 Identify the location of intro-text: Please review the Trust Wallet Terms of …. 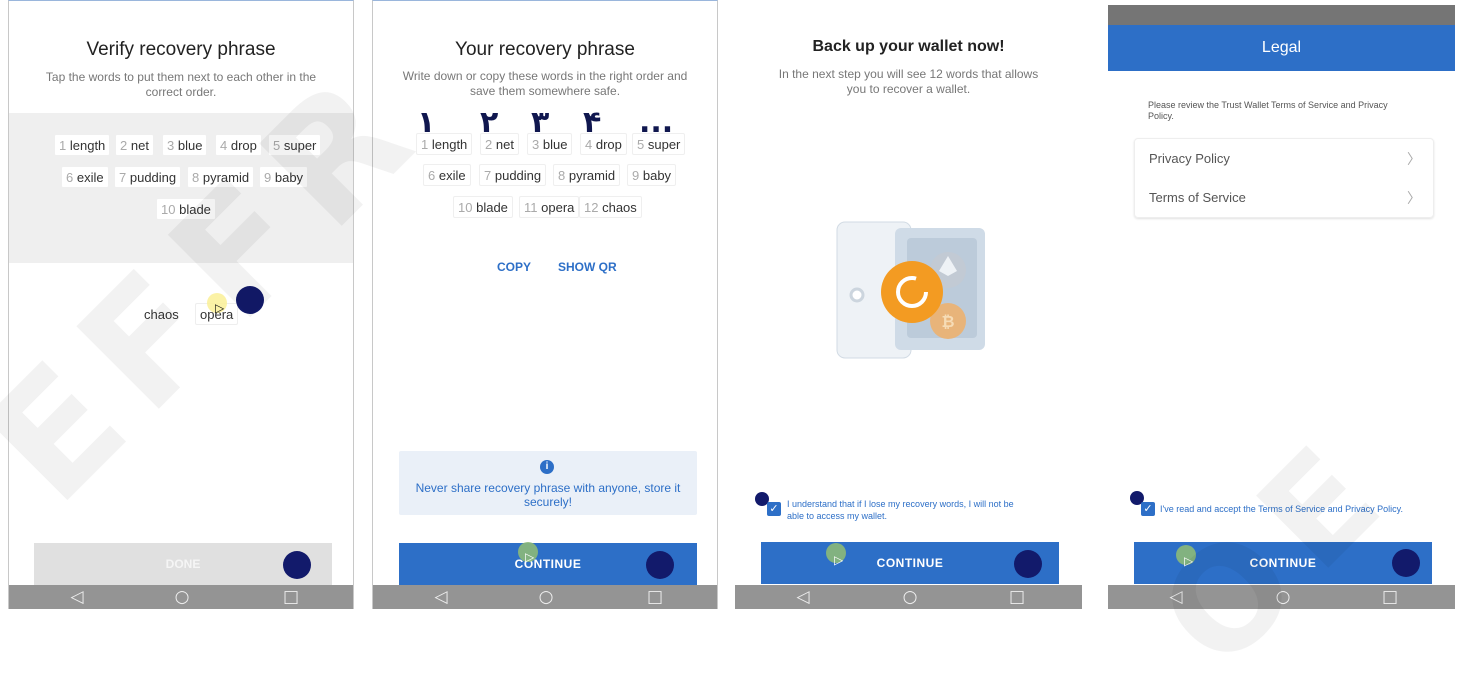
(1268, 110).